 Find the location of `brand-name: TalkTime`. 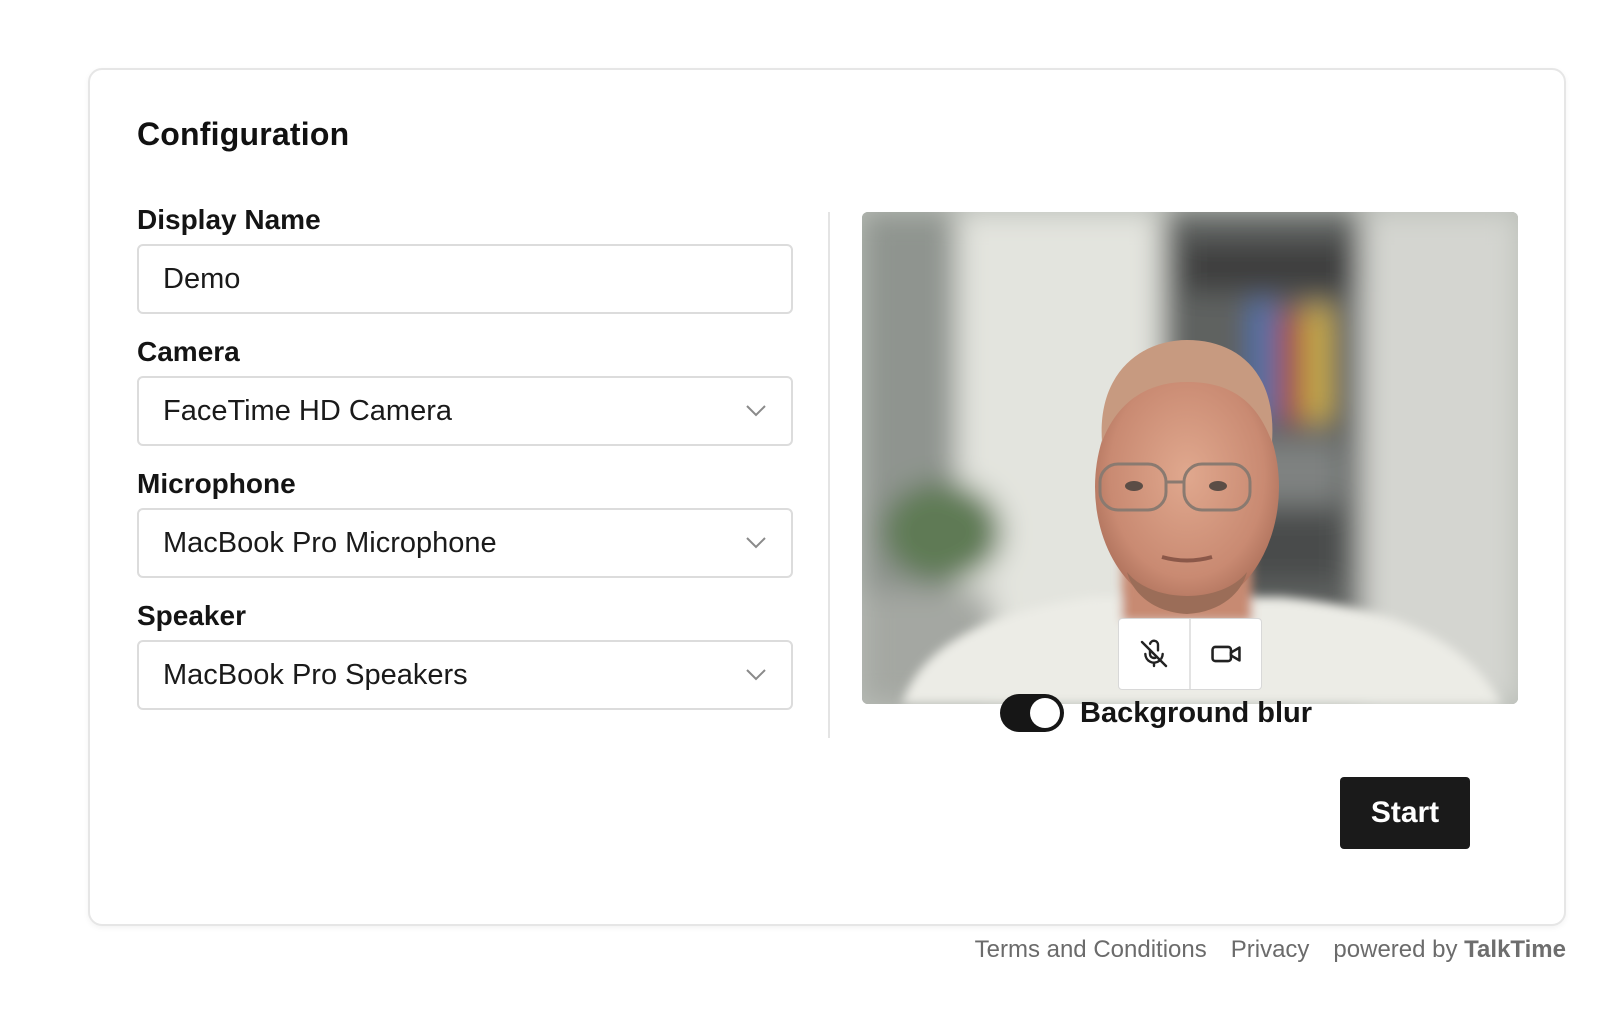

brand-name: TalkTime is located at coordinates (1515, 949).